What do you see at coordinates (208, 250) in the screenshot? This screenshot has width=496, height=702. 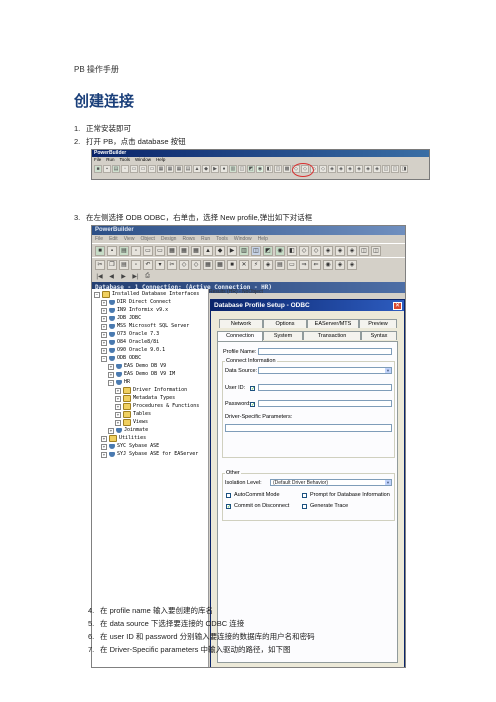 I see `build-icon: ▲` at bounding box center [208, 250].